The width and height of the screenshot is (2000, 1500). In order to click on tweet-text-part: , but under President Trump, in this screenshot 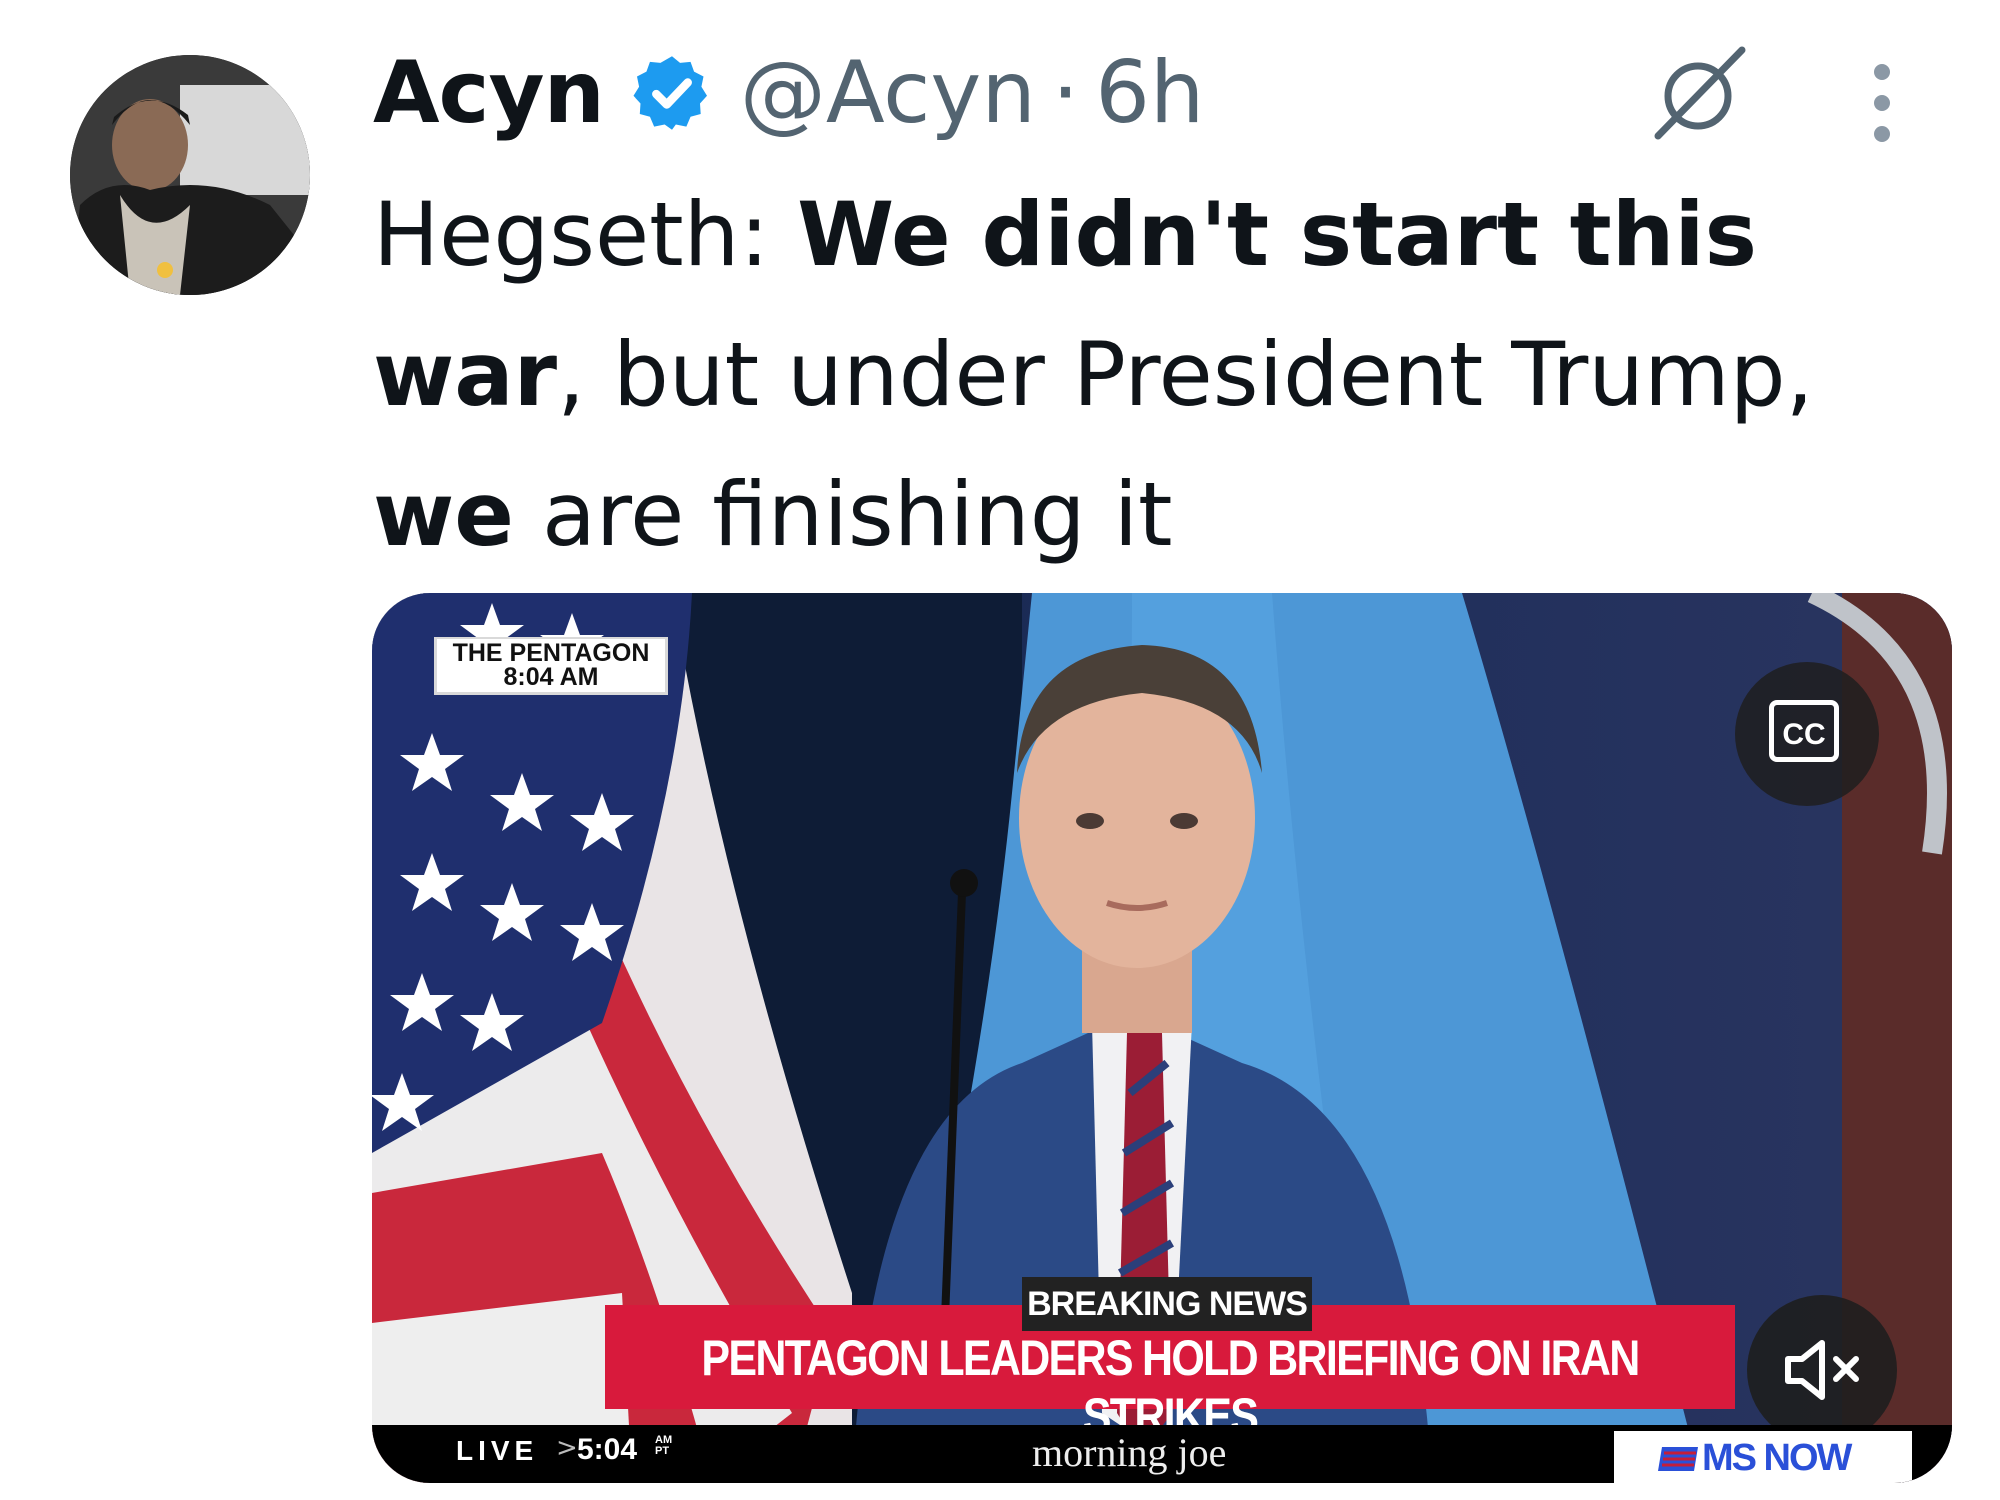, I will do `click(1185, 374)`.